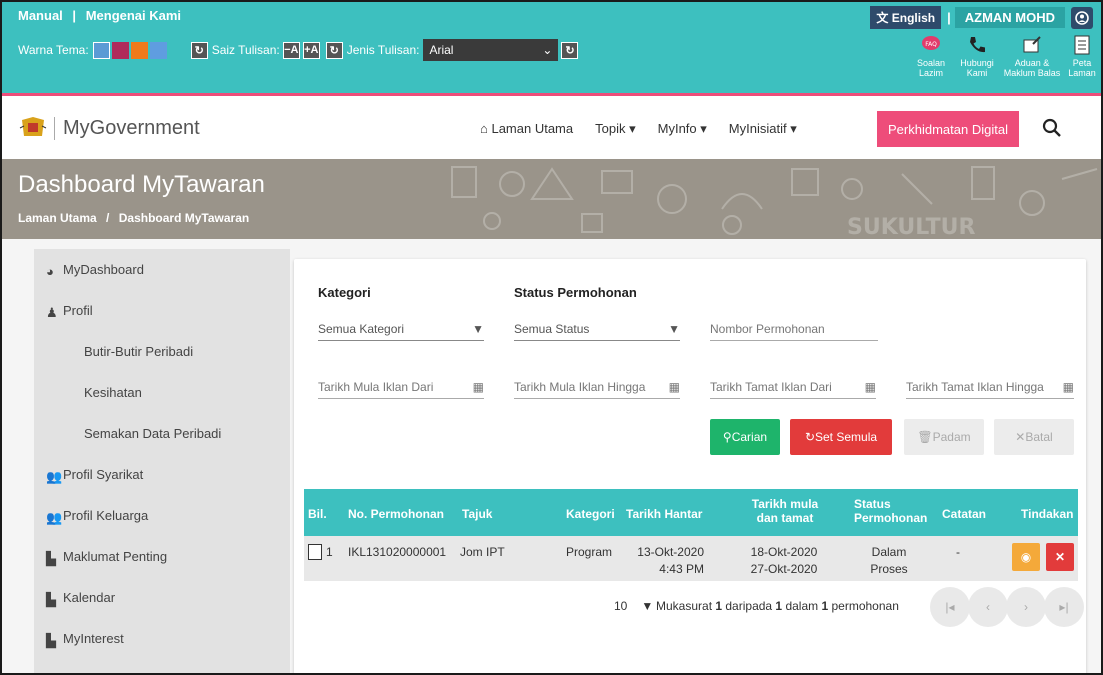 This screenshot has height=675, width=1103. I want to click on menu-myinisiatif: MyInisiatif ▾, so click(763, 129).